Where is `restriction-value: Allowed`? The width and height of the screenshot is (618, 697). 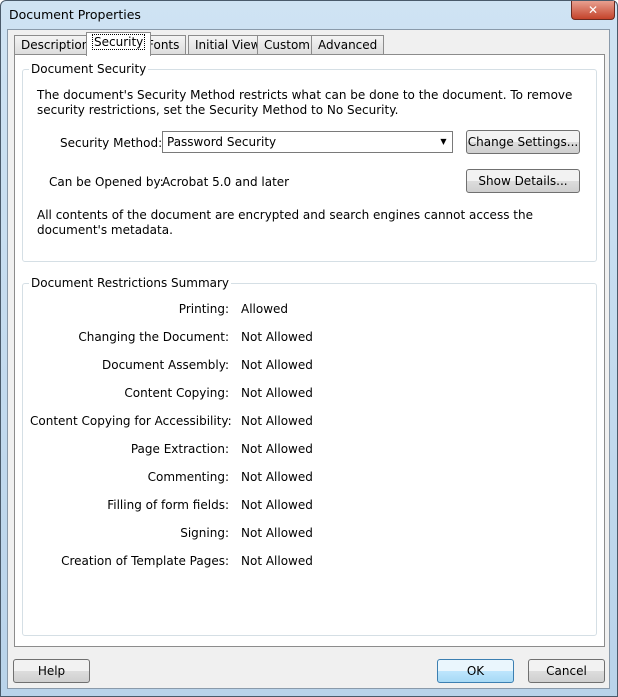 restriction-value: Allowed is located at coordinates (265, 309).